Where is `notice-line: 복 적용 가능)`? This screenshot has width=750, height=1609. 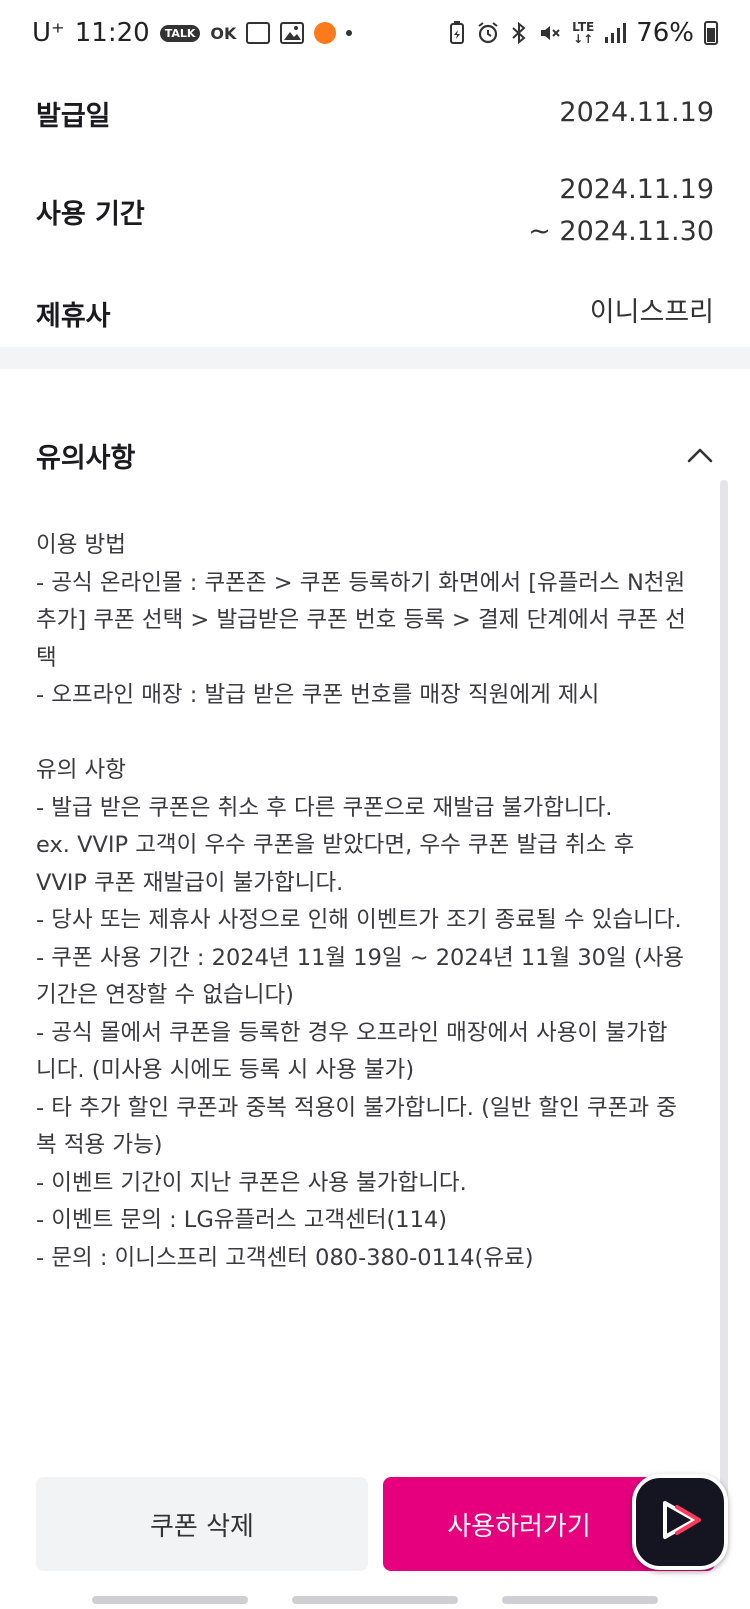 notice-line: 복 적용 가능) is located at coordinates (99, 1145).